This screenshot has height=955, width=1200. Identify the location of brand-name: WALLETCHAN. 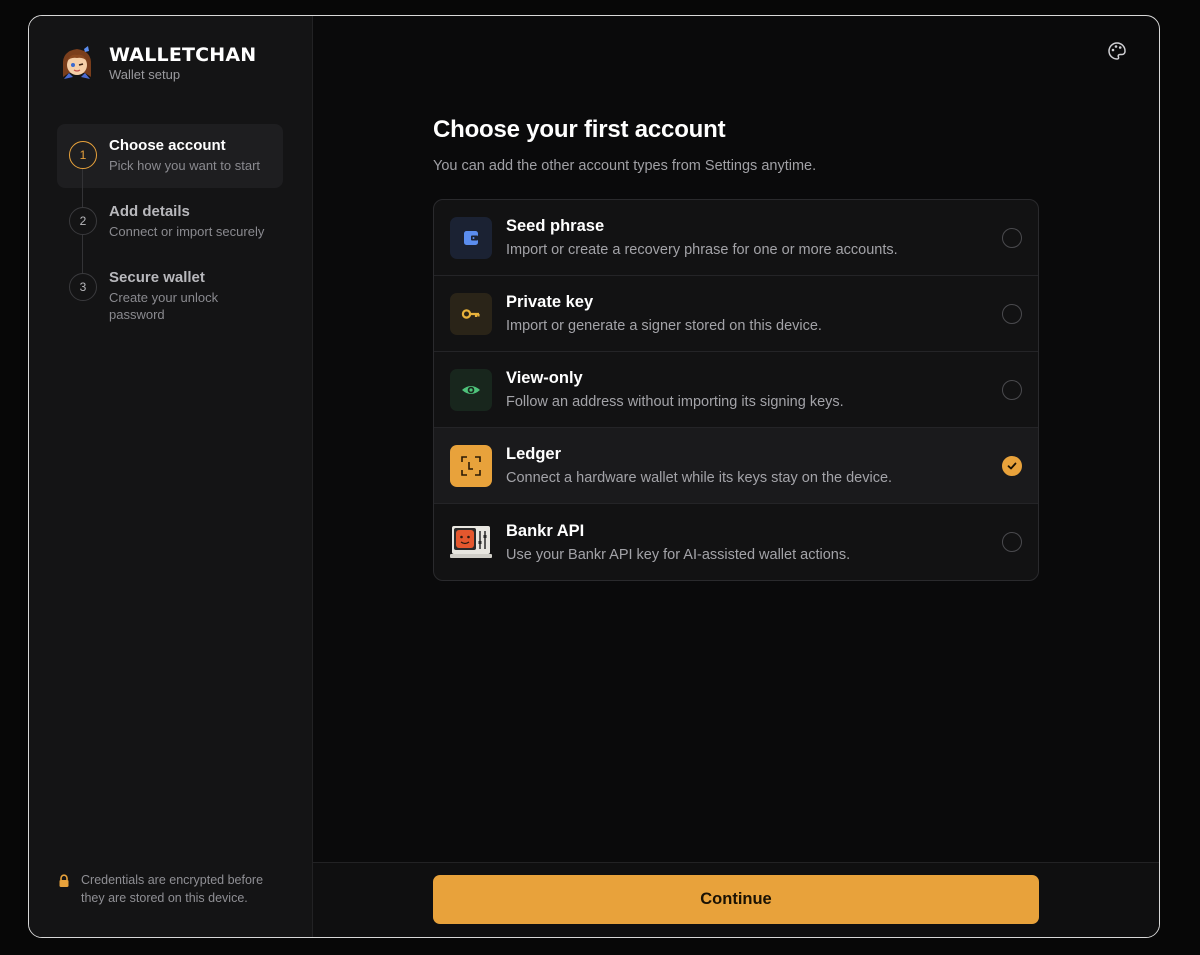
(183, 54).